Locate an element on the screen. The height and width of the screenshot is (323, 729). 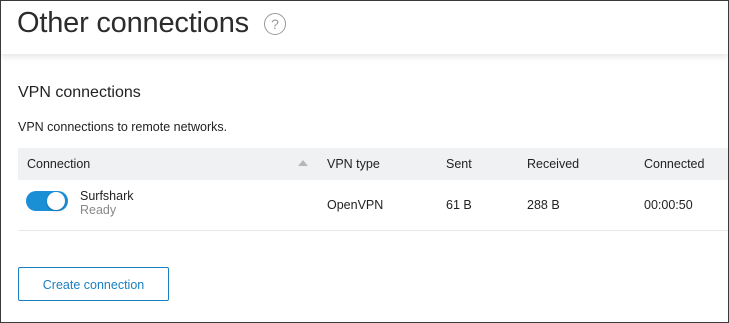
cell-connected: 00:00:50 is located at coordinates (668, 205).